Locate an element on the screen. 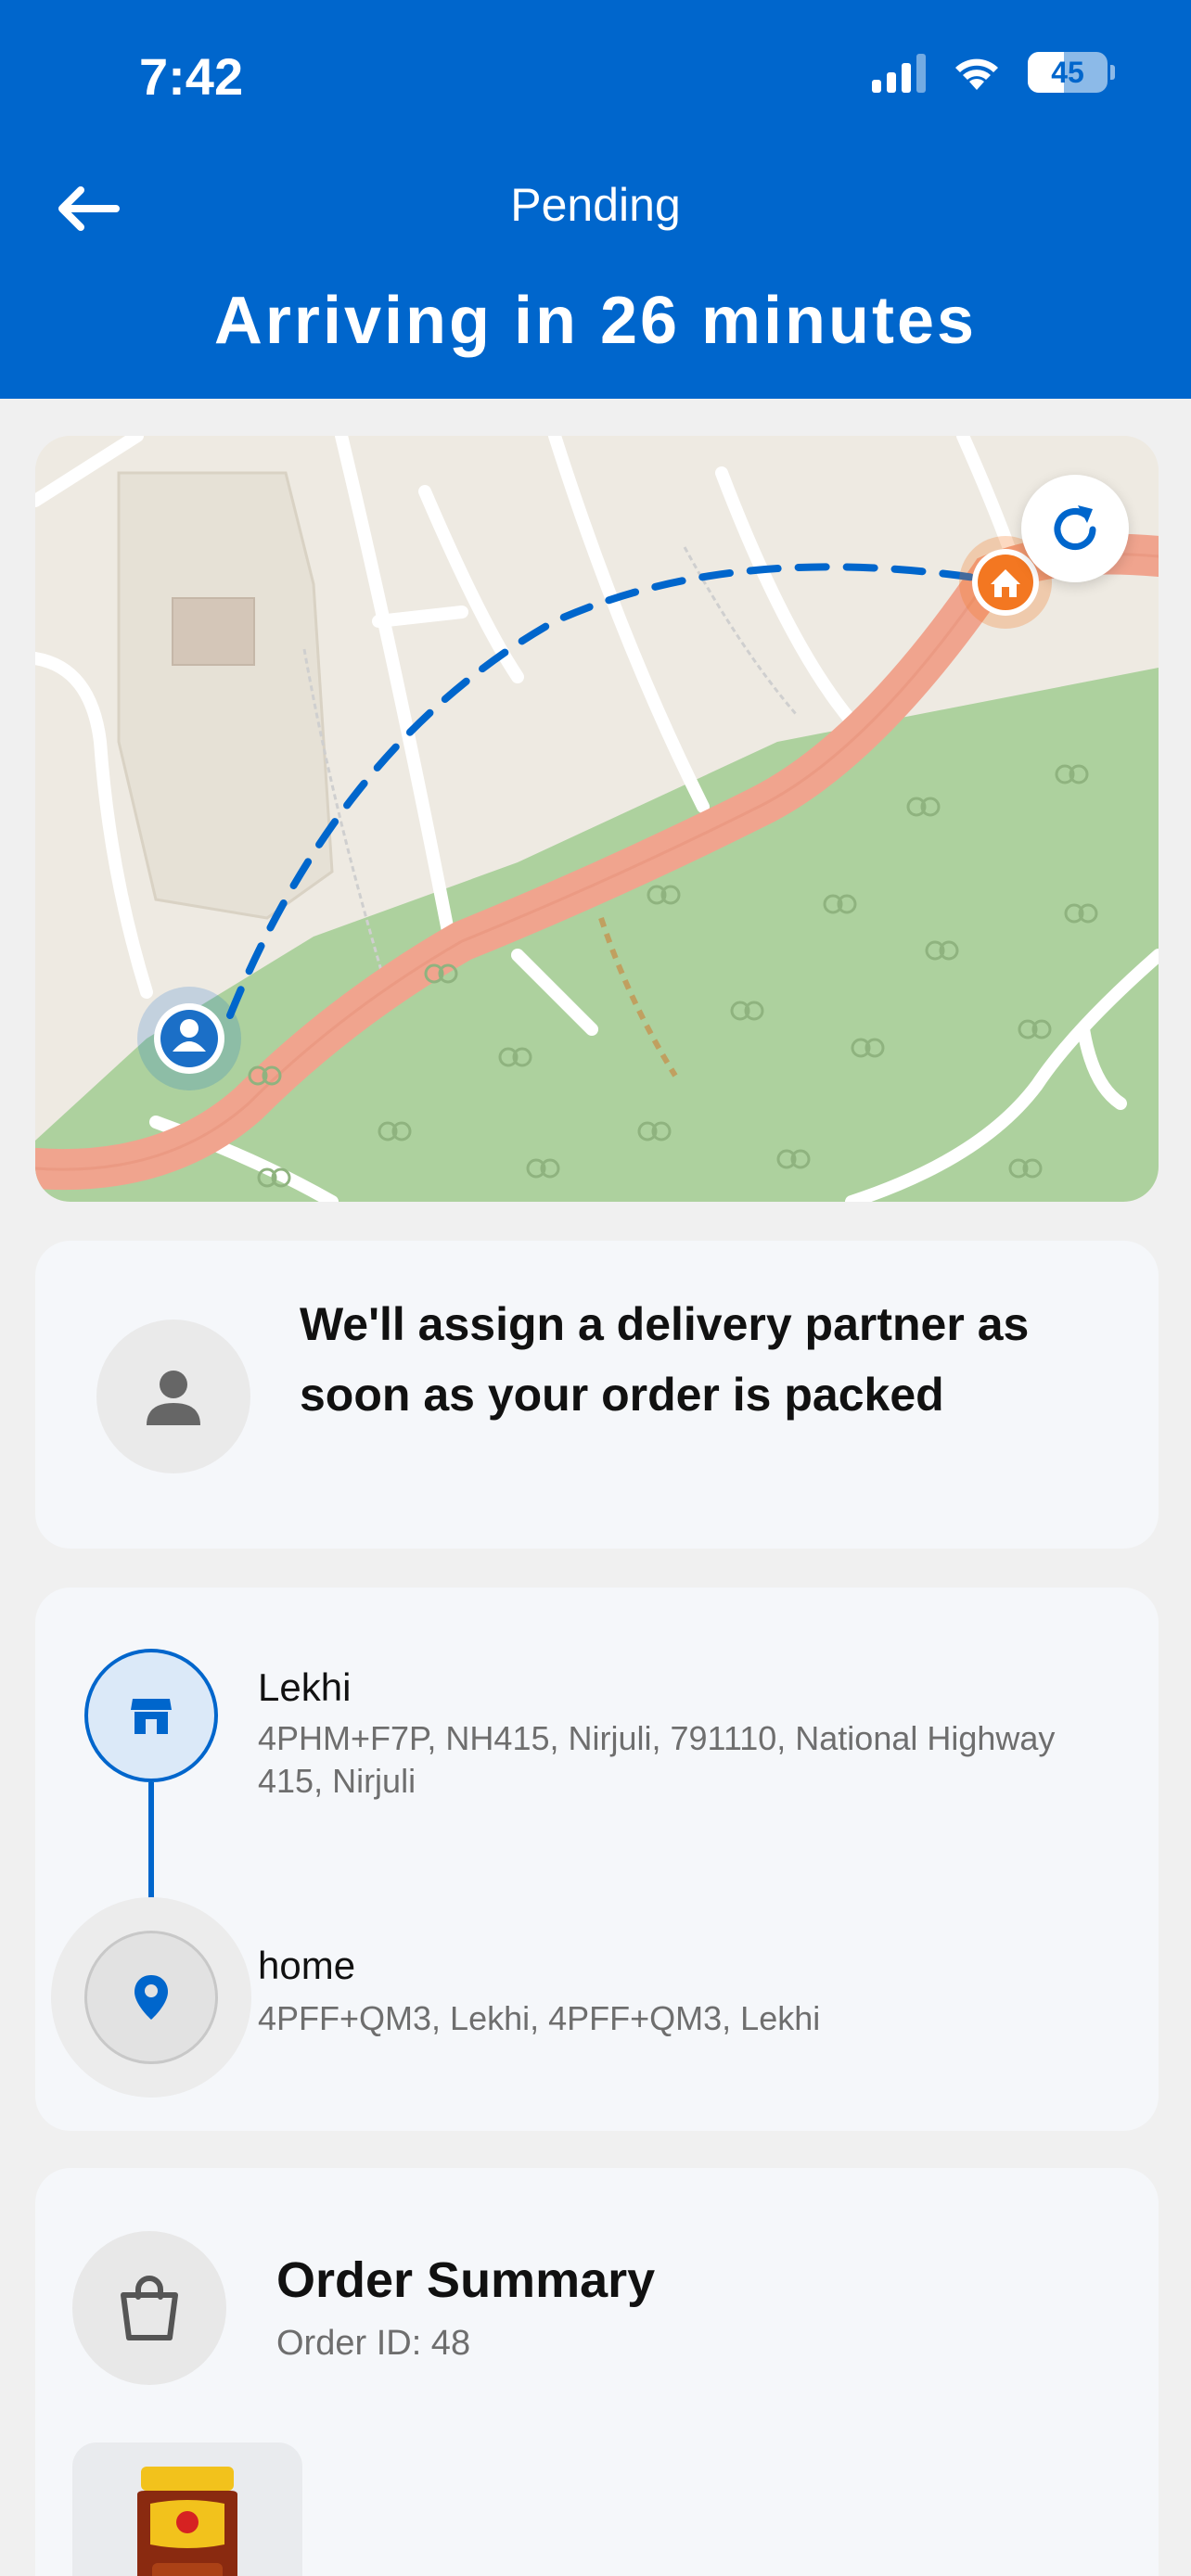  shopping-bag-icon is located at coordinates (149, 2308).